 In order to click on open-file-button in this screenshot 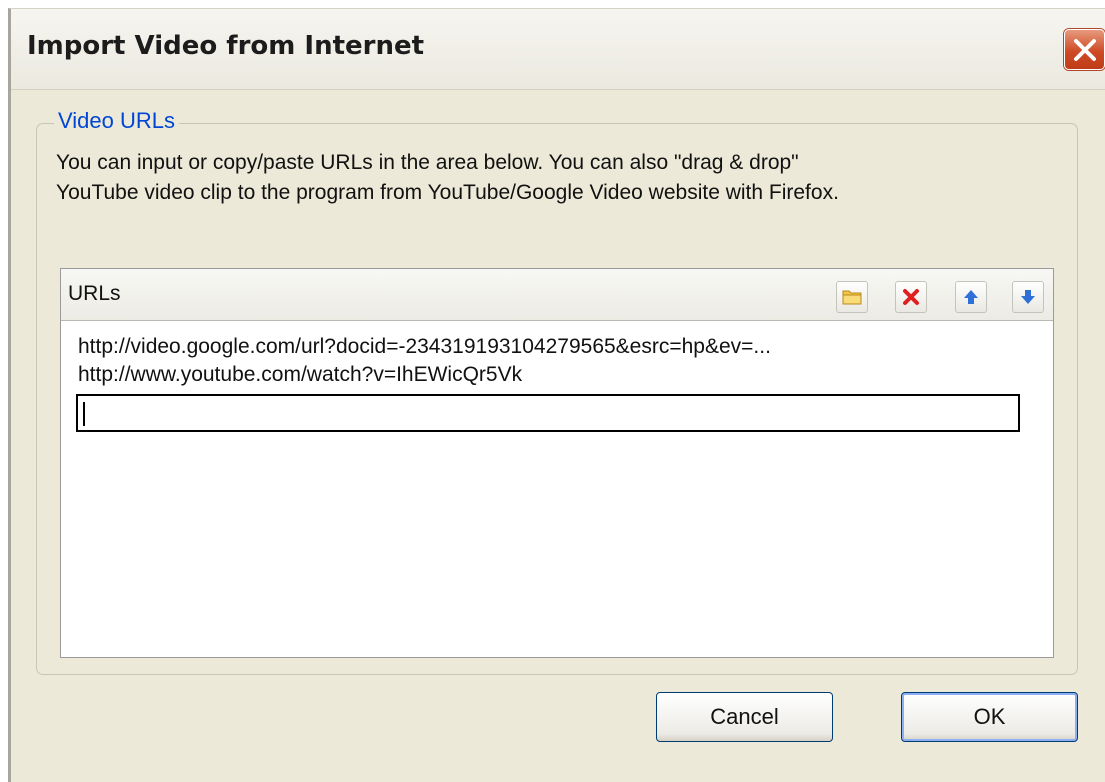, I will do `click(852, 297)`.